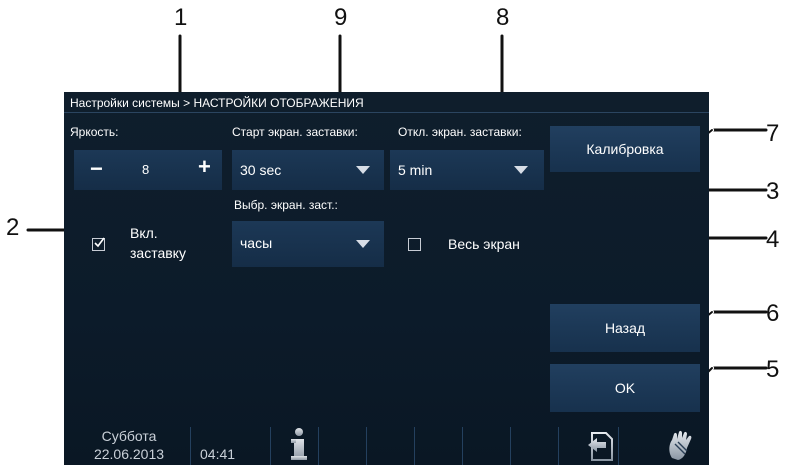  Describe the element at coordinates (218, 454) in the screenshot. I see `status-time: 04:41` at that location.